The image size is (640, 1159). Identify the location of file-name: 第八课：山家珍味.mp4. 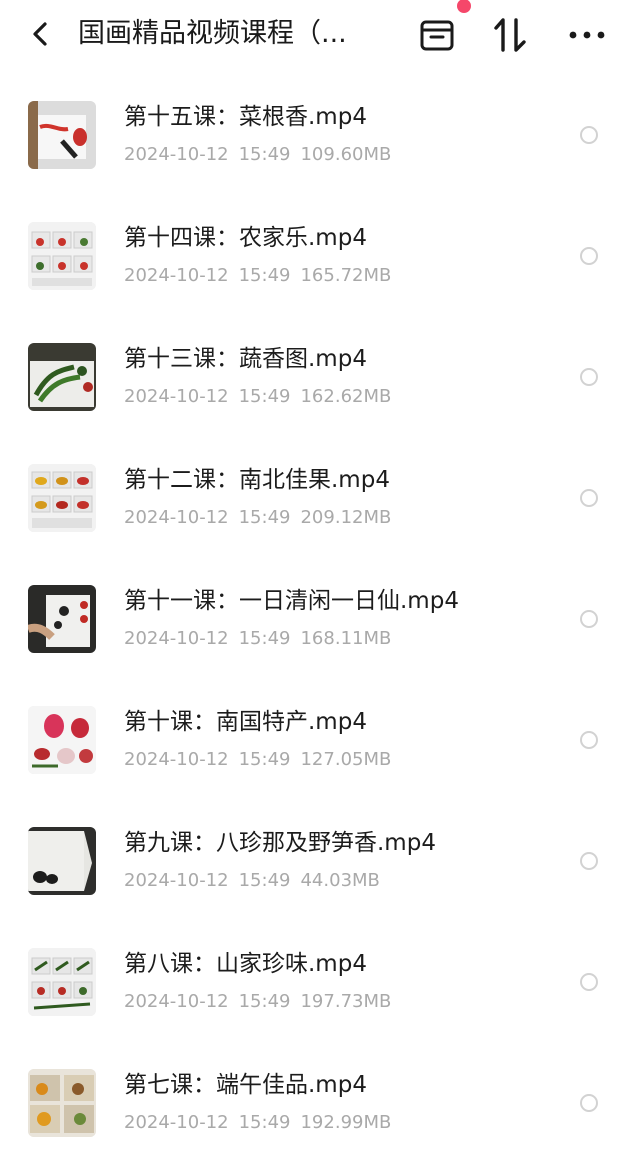
(245, 964).